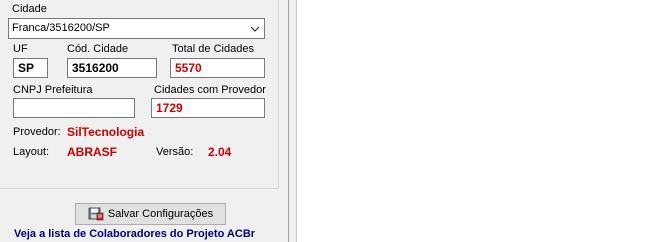 The height and width of the screenshot is (242, 646). Describe the element at coordinates (20, 49) in the screenshot. I see `uf-label: UF` at that location.